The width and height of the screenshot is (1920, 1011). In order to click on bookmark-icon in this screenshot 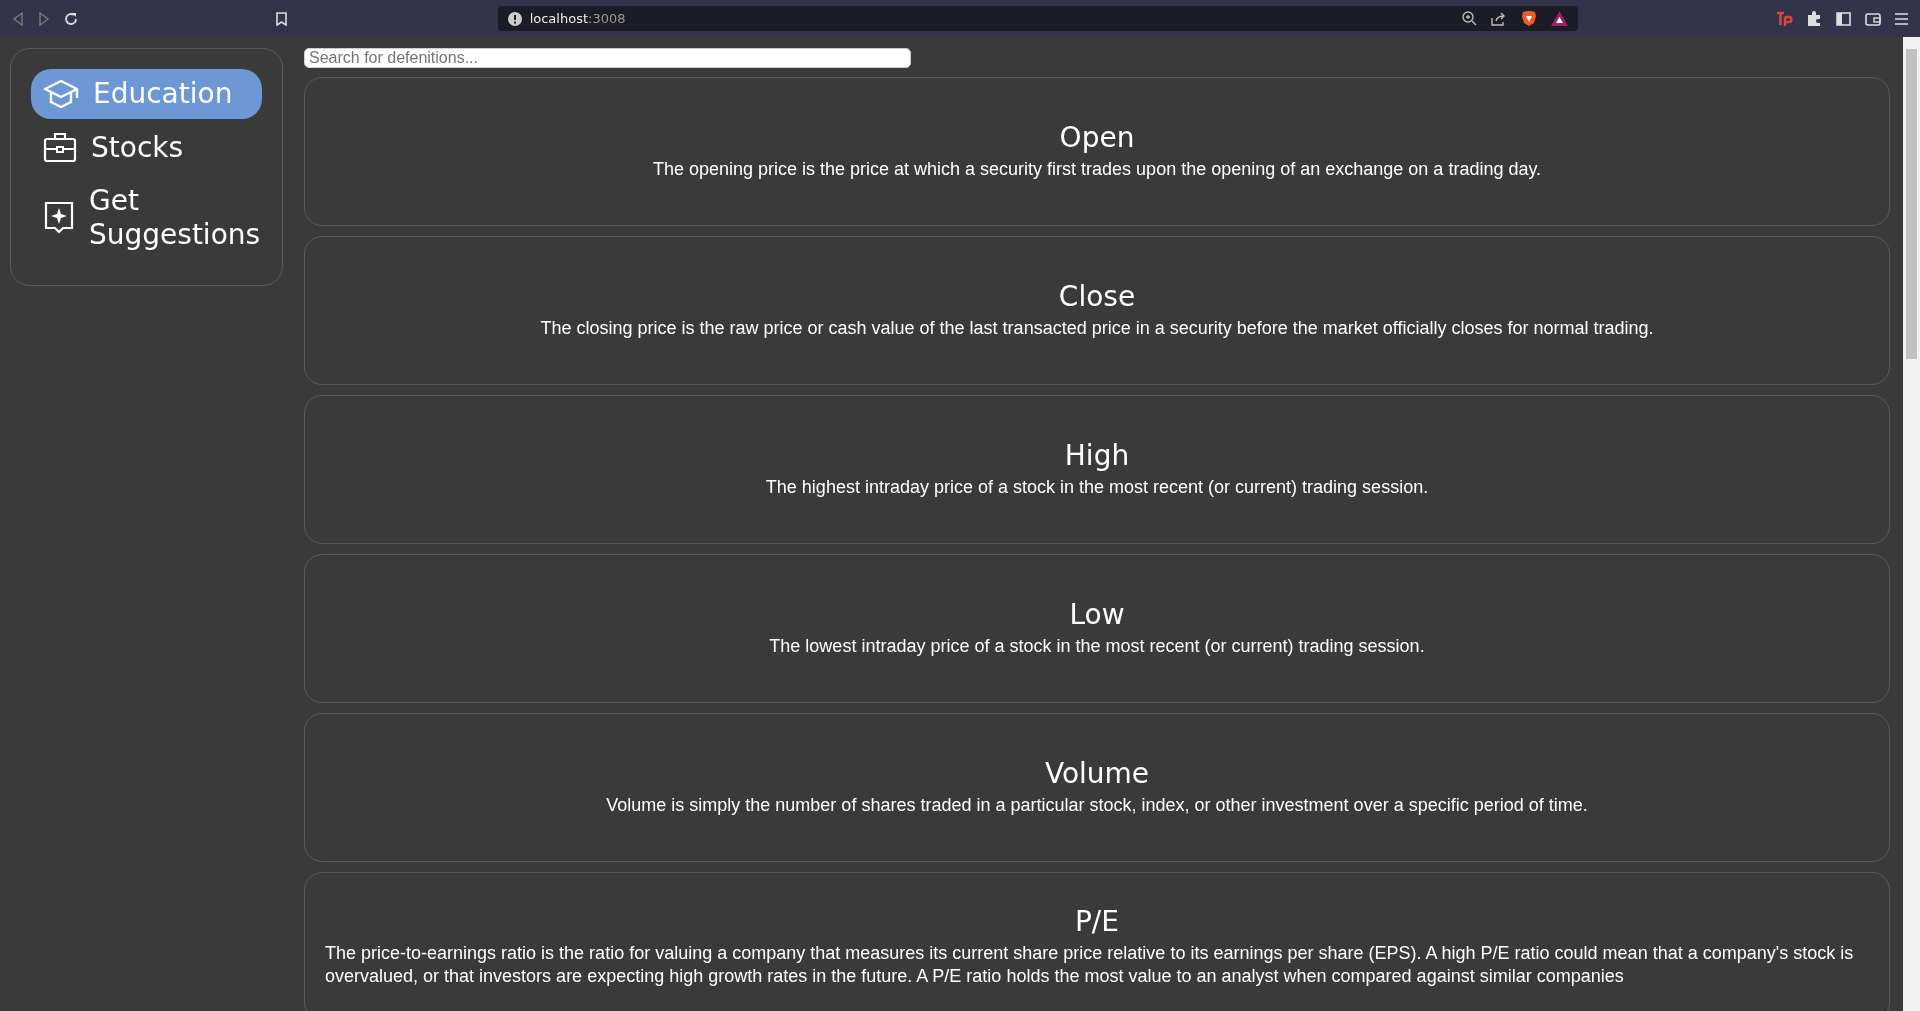, I will do `click(282, 18)`.